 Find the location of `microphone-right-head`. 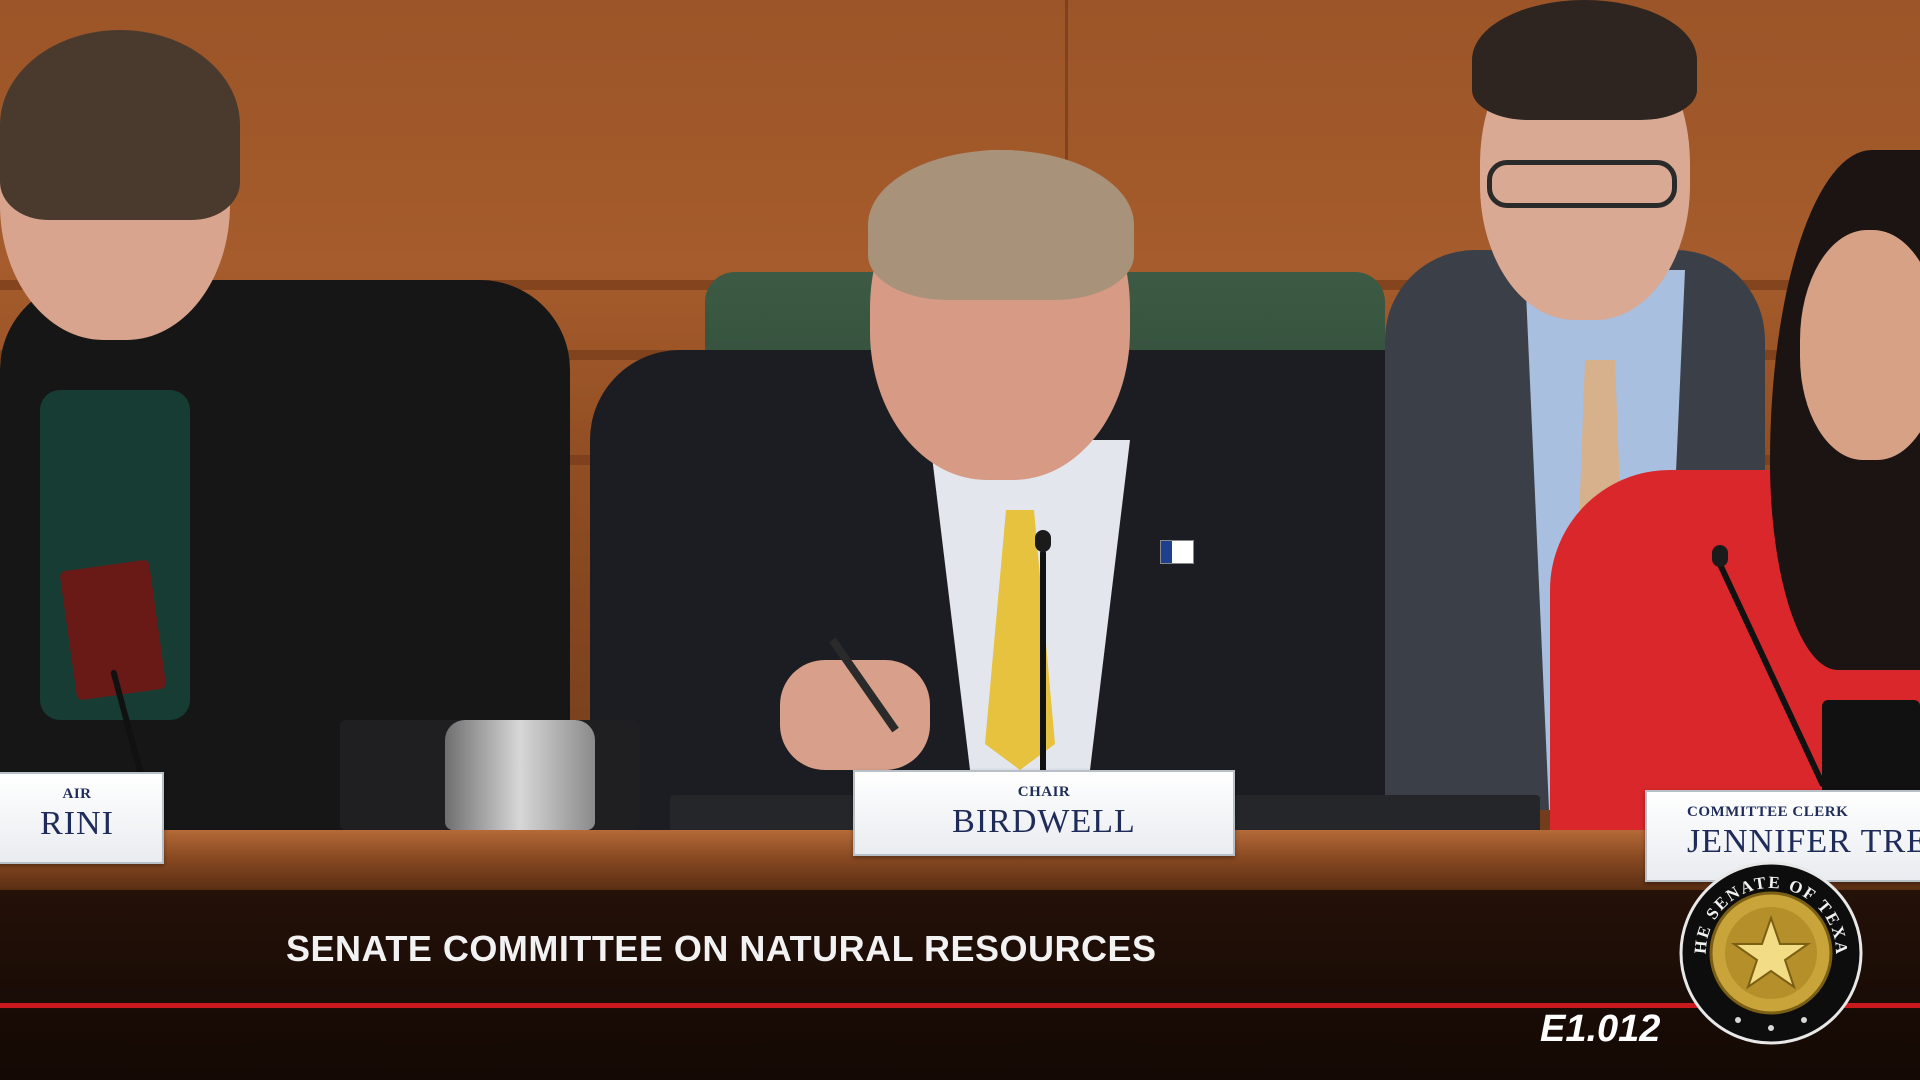

microphone-right-head is located at coordinates (1720, 556).